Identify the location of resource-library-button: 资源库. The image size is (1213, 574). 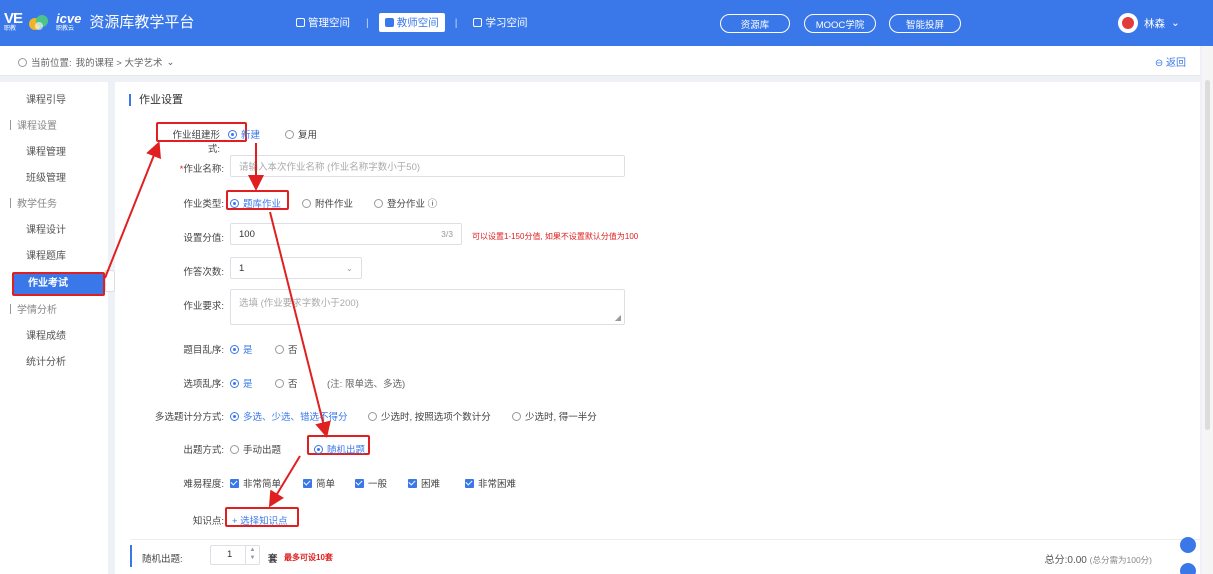
(755, 23).